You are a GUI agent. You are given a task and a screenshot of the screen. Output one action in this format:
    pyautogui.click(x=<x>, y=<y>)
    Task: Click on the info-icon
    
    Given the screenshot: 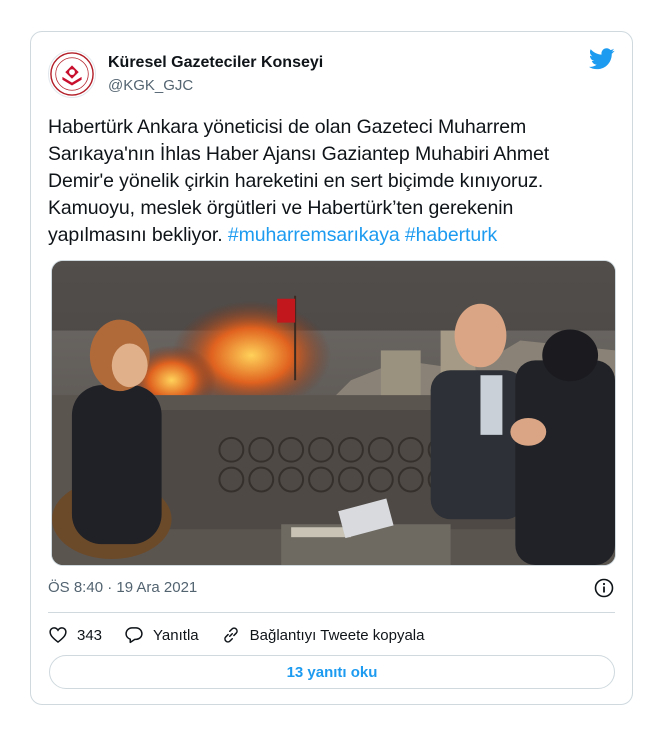 What is the action you would take?
    pyautogui.click(x=604, y=588)
    